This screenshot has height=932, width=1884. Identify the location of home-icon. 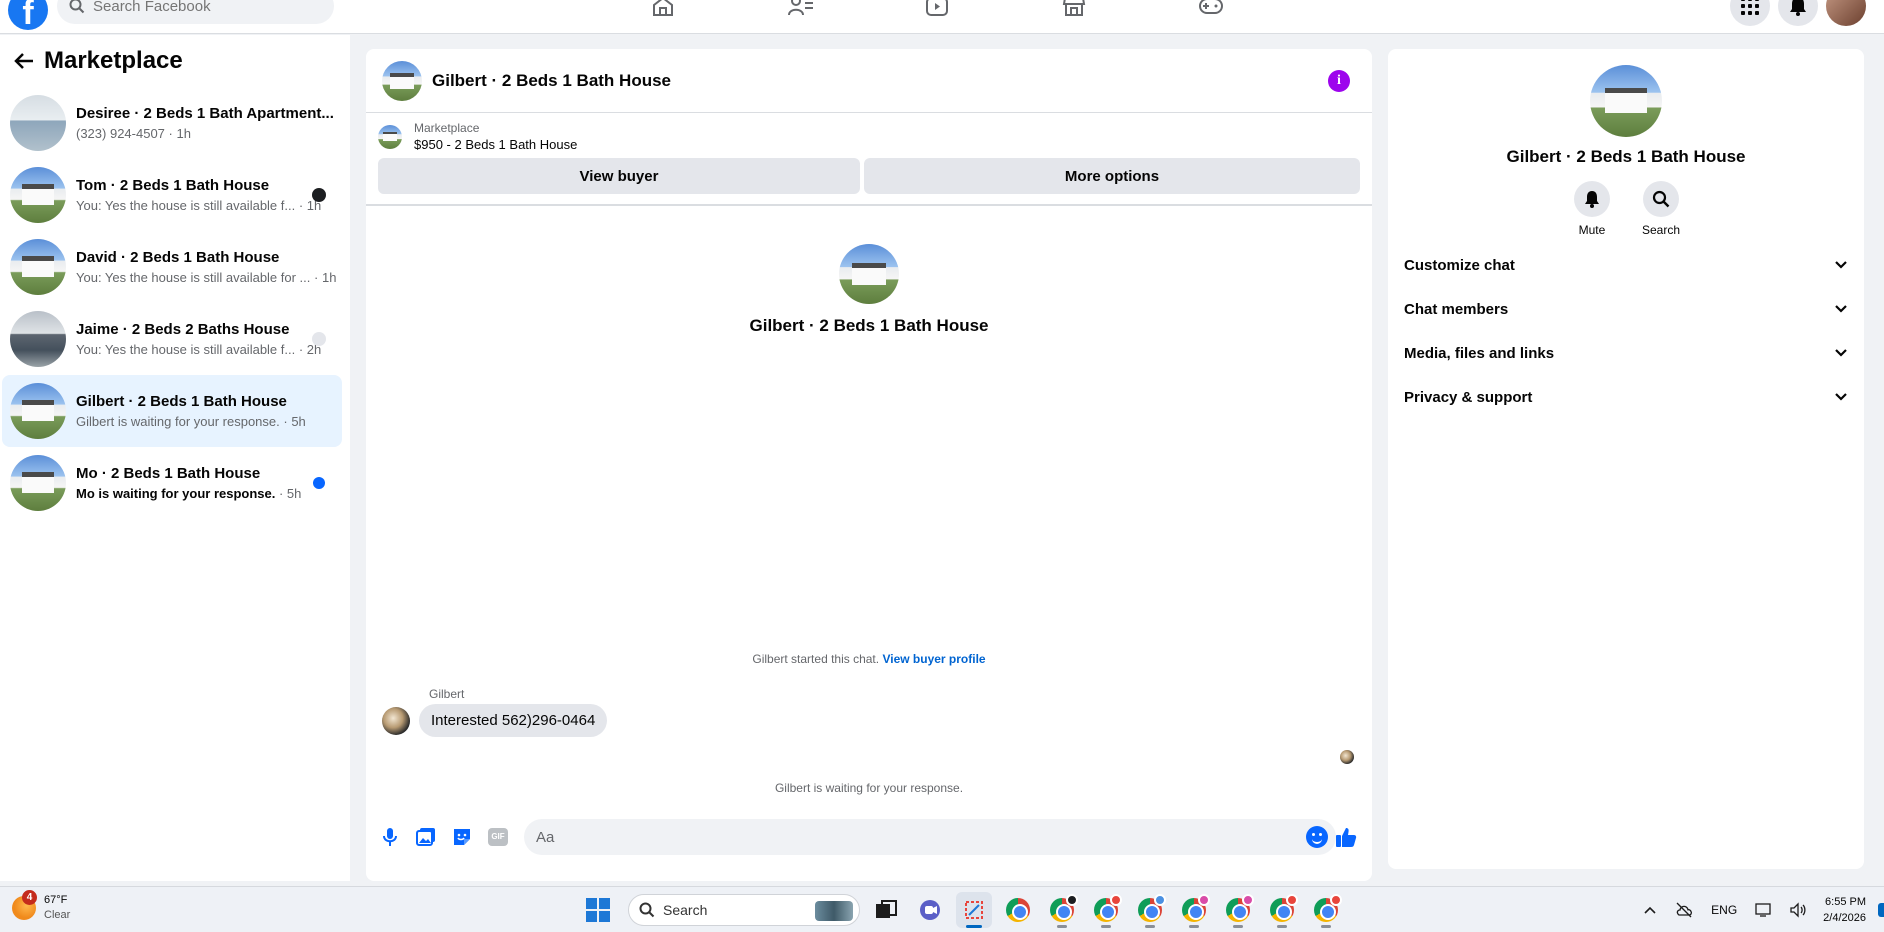
(663, 9).